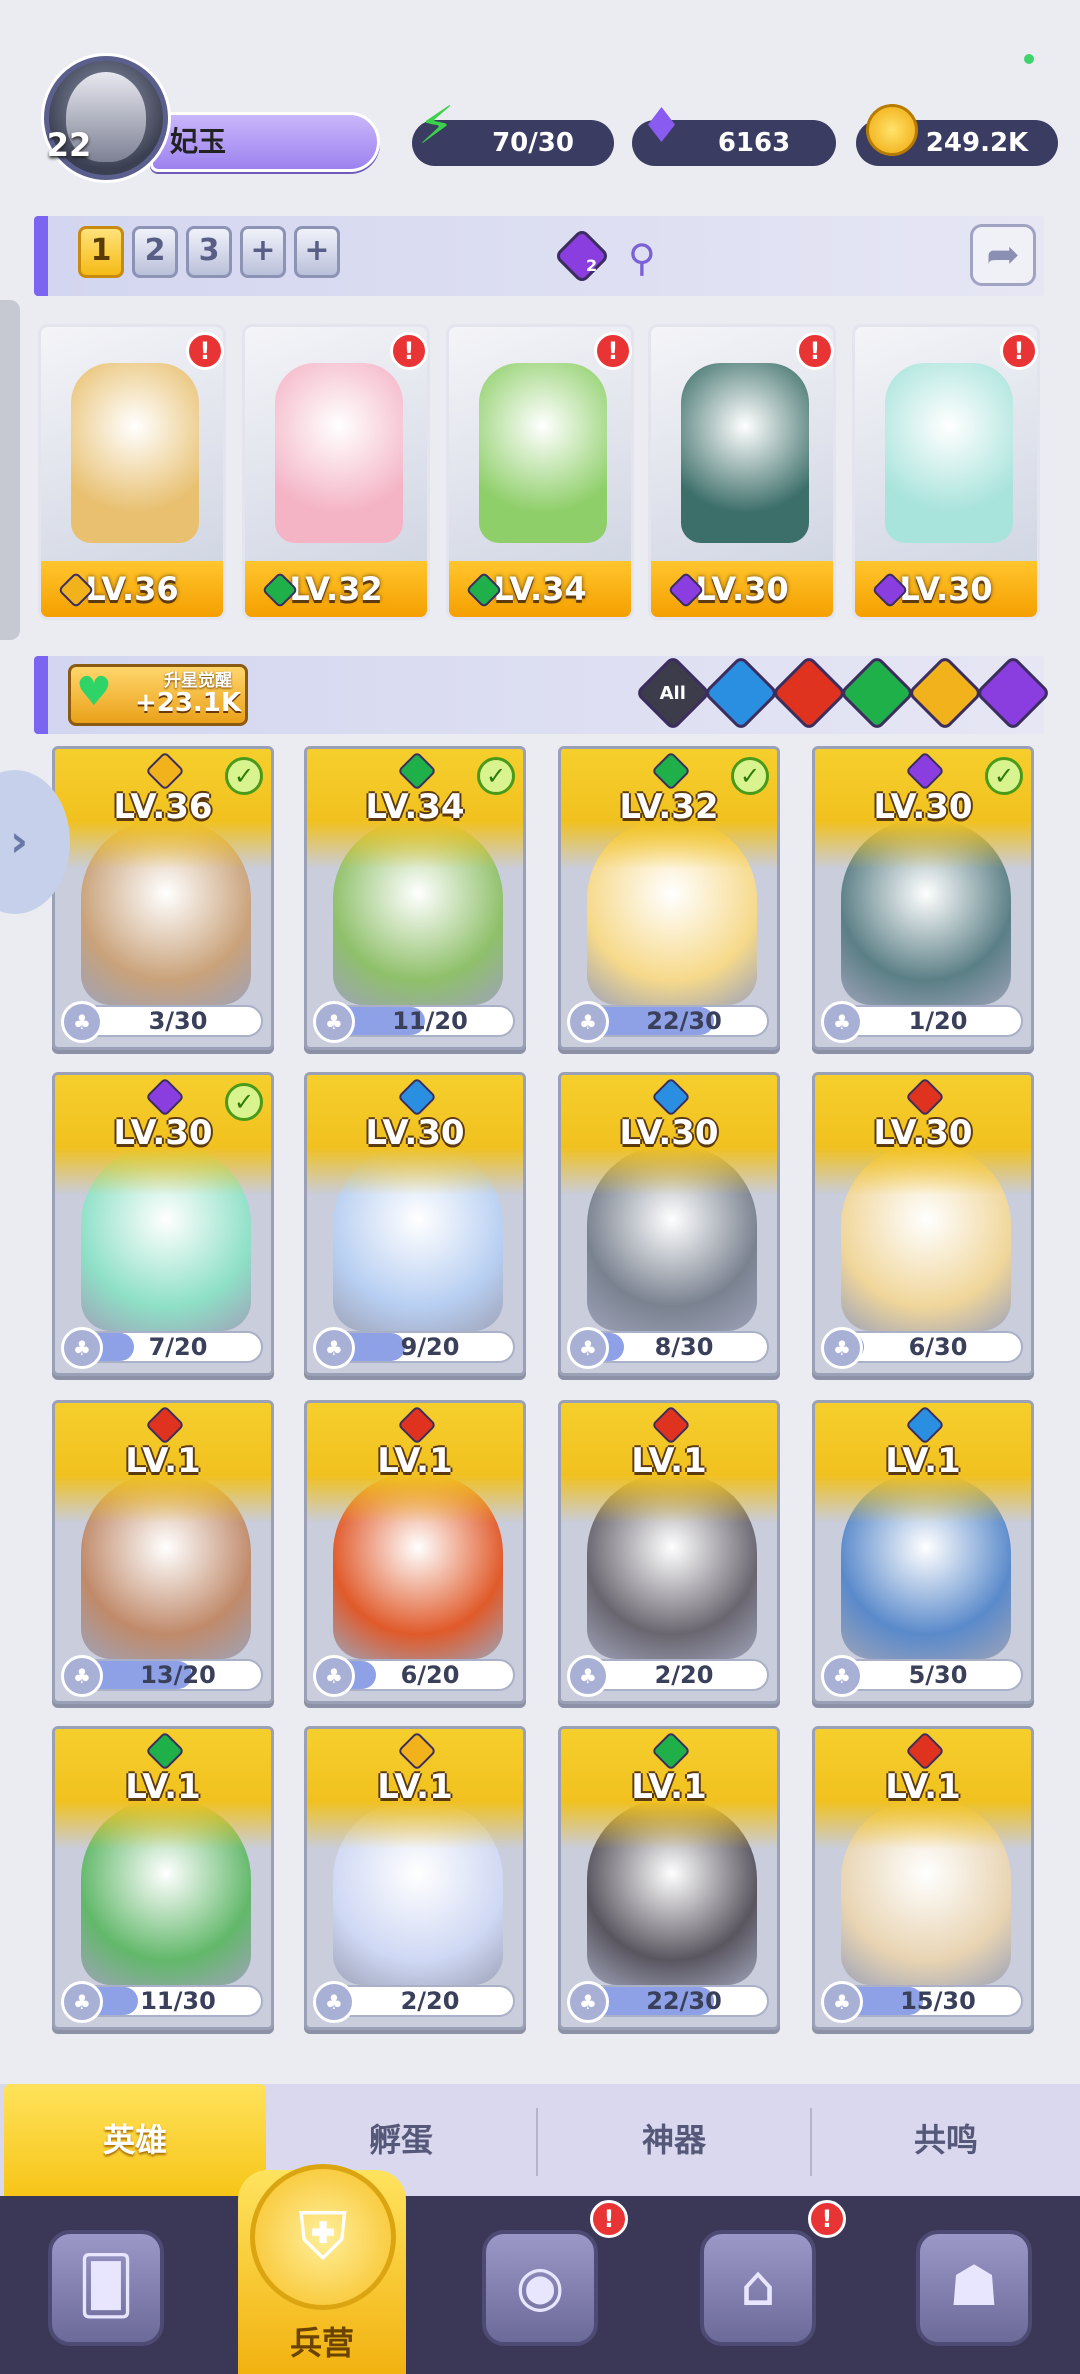 The image size is (1080, 2374). I want to click on heart-icon: ♥, so click(94, 692).